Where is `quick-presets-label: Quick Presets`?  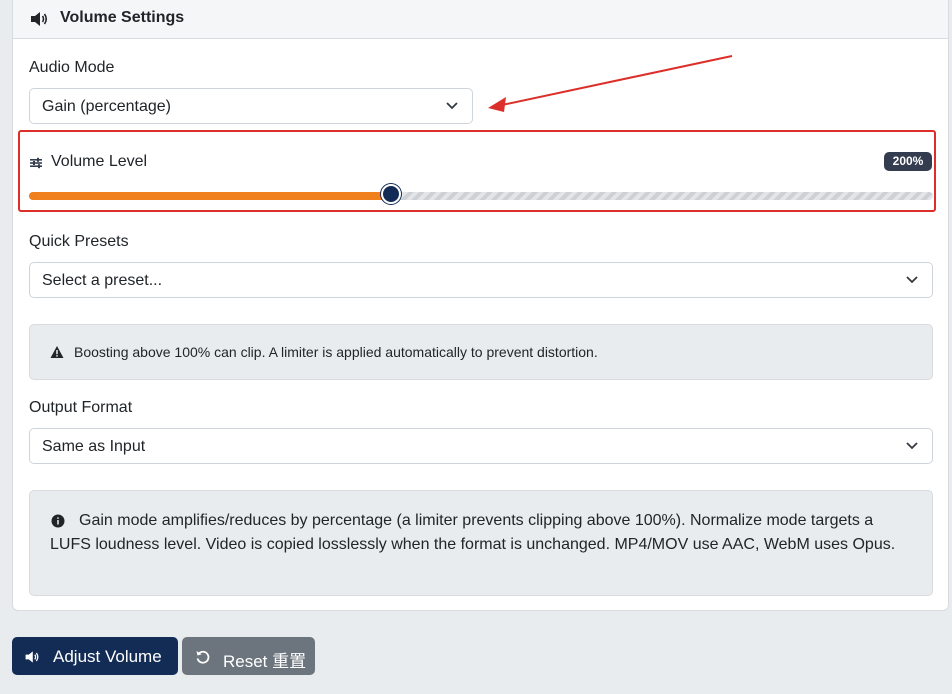 quick-presets-label: Quick Presets is located at coordinates (79, 241).